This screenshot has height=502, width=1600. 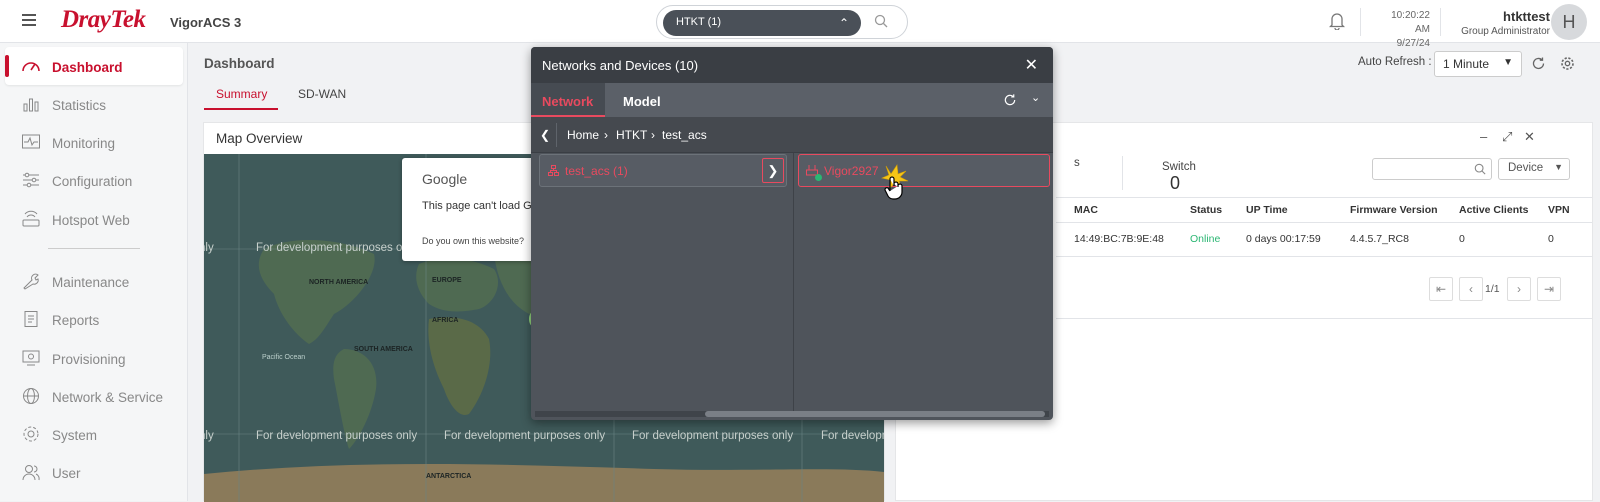 I want to click on column-header-mac: MAC, so click(x=1086, y=210).